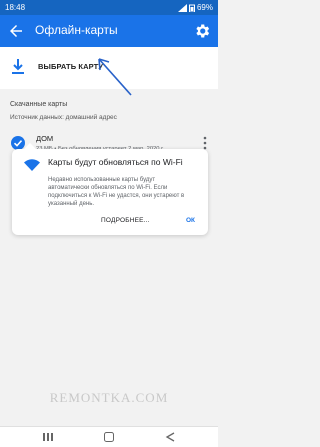 Image resolution: width=320 pixels, height=447 pixels. Describe the element at coordinates (30, 146) in the screenshot. I see `card-tail` at that location.